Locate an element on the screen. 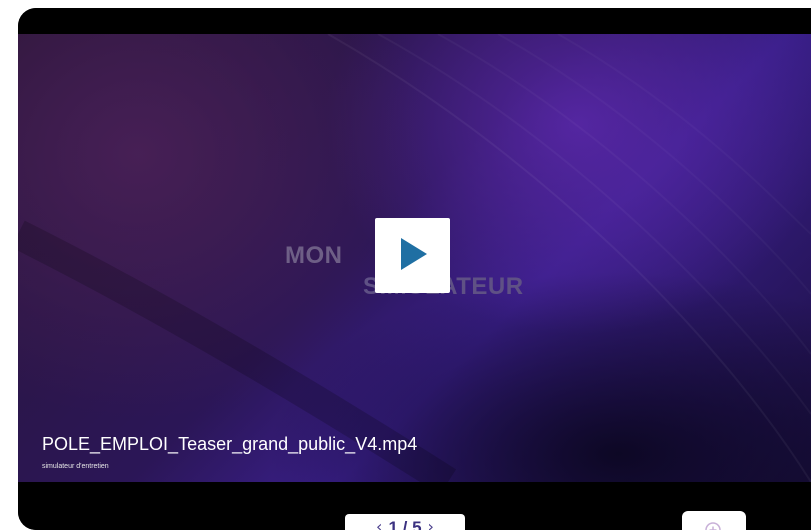 This screenshot has height=530, width=811. play-button is located at coordinates (412, 255).